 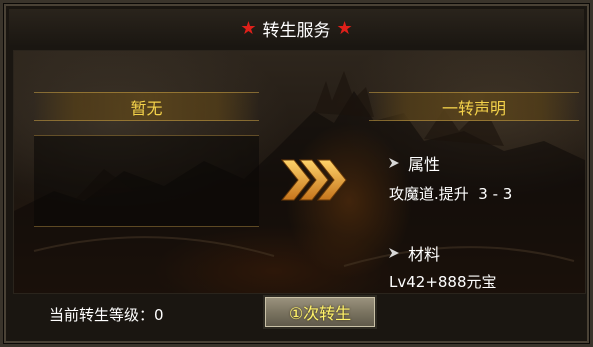 I want to click on current-rebirth-level: 当前转生等级：0, so click(x=106, y=315).